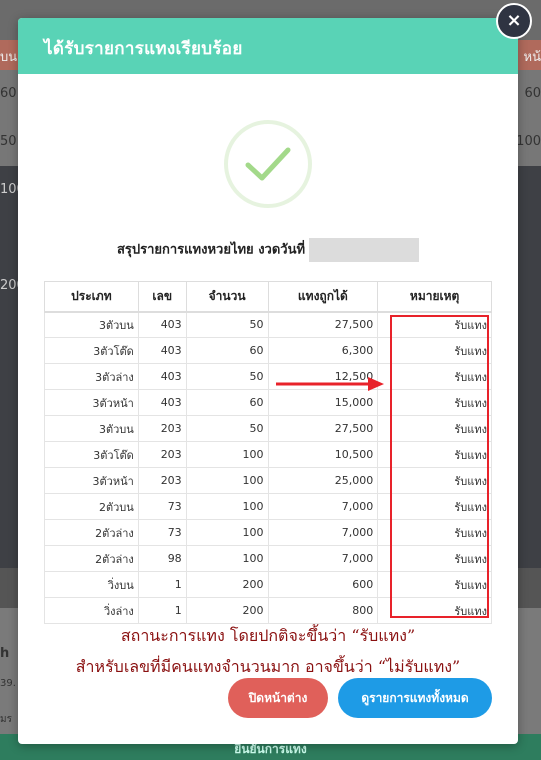 The width and height of the screenshot is (541, 760). Describe the element at coordinates (528, 141) in the screenshot. I see `bg-right-text: 100` at that location.